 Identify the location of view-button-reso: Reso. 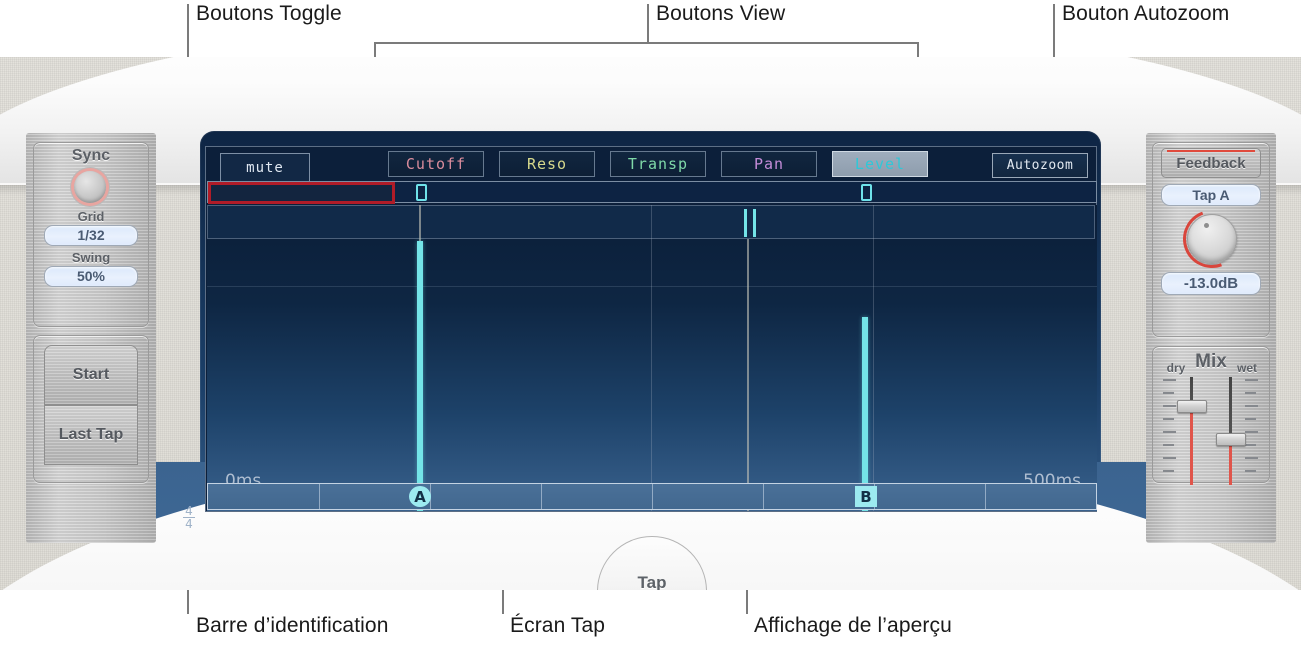
(547, 164).